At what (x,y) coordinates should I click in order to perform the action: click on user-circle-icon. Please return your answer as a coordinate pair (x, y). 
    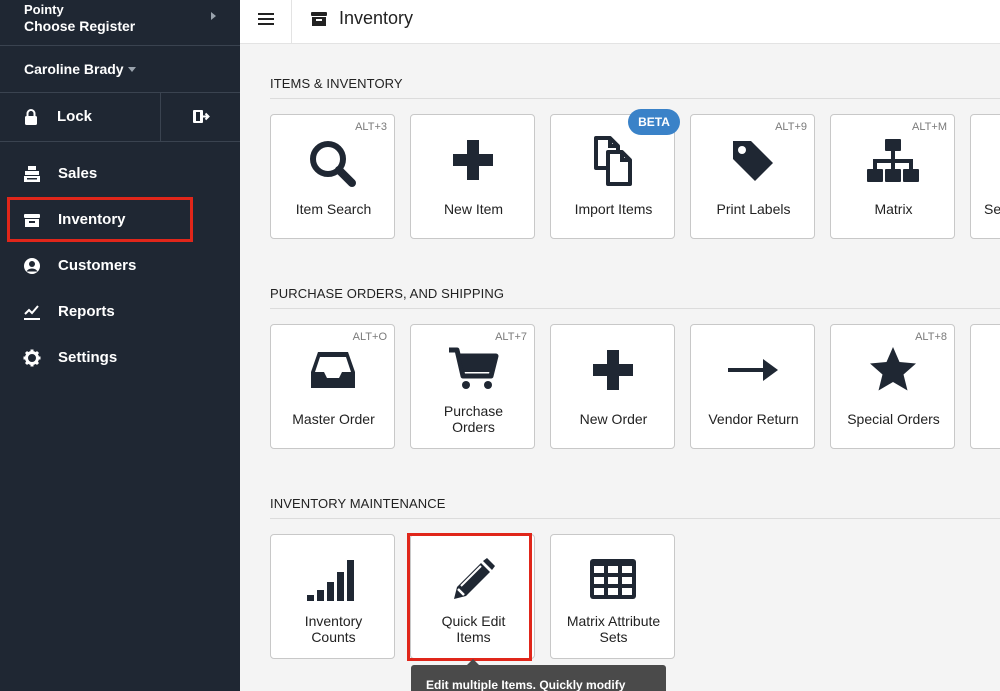
    Looking at the image, I should click on (32, 266).